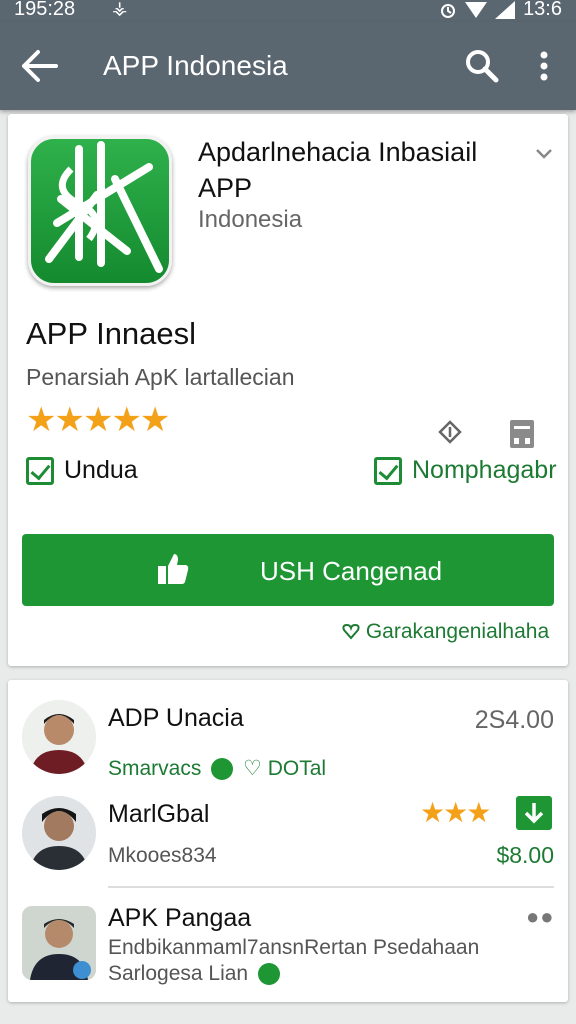  Describe the element at coordinates (155, 768) in the screenshot. I see `list-item-meta-text: Smarvacs` at that location.